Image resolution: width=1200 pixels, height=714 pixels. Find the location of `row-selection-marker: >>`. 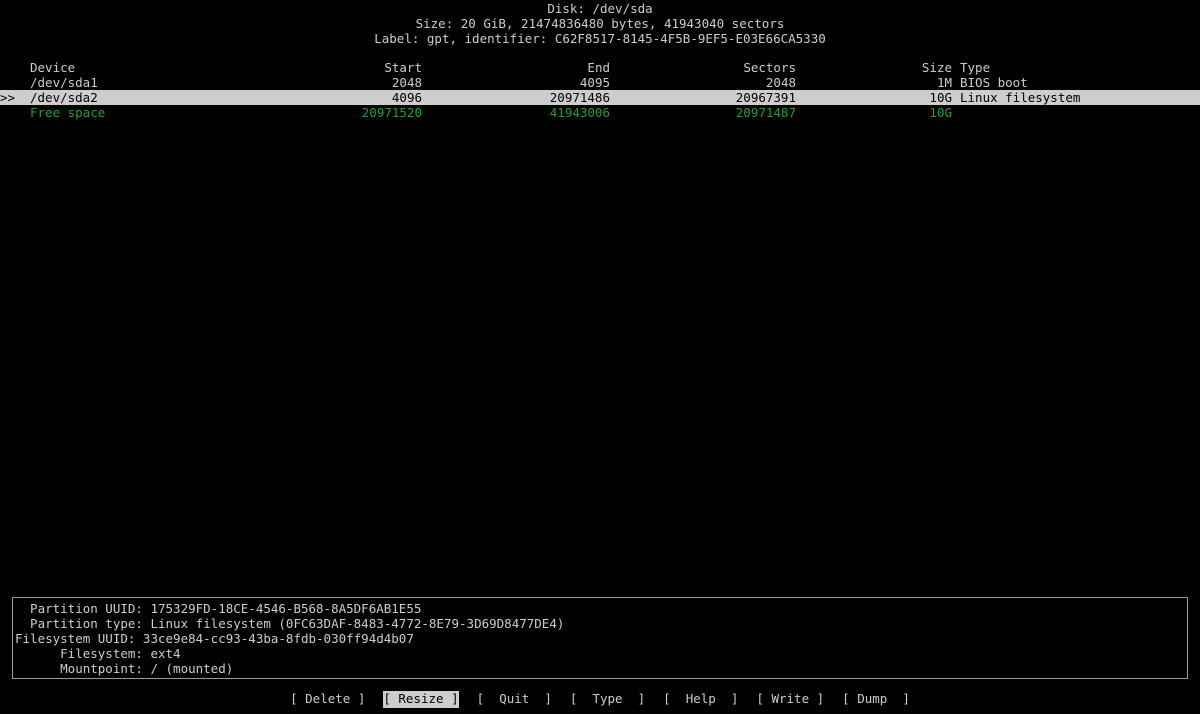

row-selection-marker: >> is located at coordinates (8, 97).